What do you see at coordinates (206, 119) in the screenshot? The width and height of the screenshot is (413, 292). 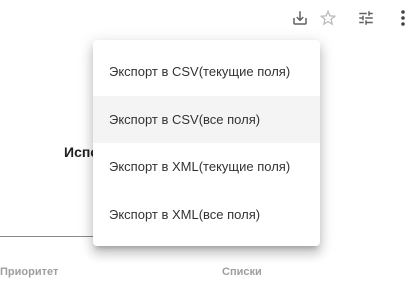 I see `export-csv-all-fields-item: Экспорт в CSV(все поля)` at bounding box center [206, 119].